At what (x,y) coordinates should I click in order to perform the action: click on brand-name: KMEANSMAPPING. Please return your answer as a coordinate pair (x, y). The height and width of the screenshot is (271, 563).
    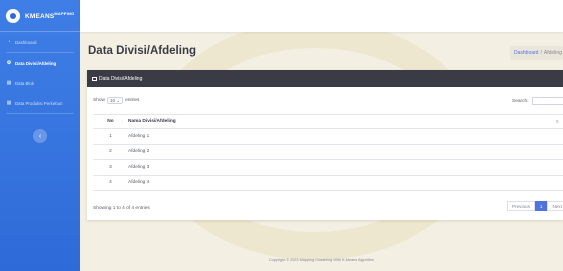
    Looking at the image, I should click on (50, 15).